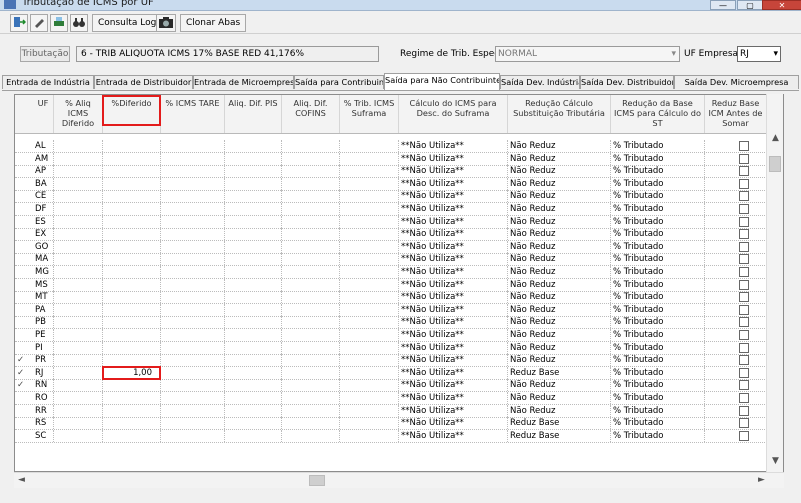 The height and width of the screenshot is (503, 801). I want to click on tab-4: Saída para Não Contribuinte, so click(442, 81).